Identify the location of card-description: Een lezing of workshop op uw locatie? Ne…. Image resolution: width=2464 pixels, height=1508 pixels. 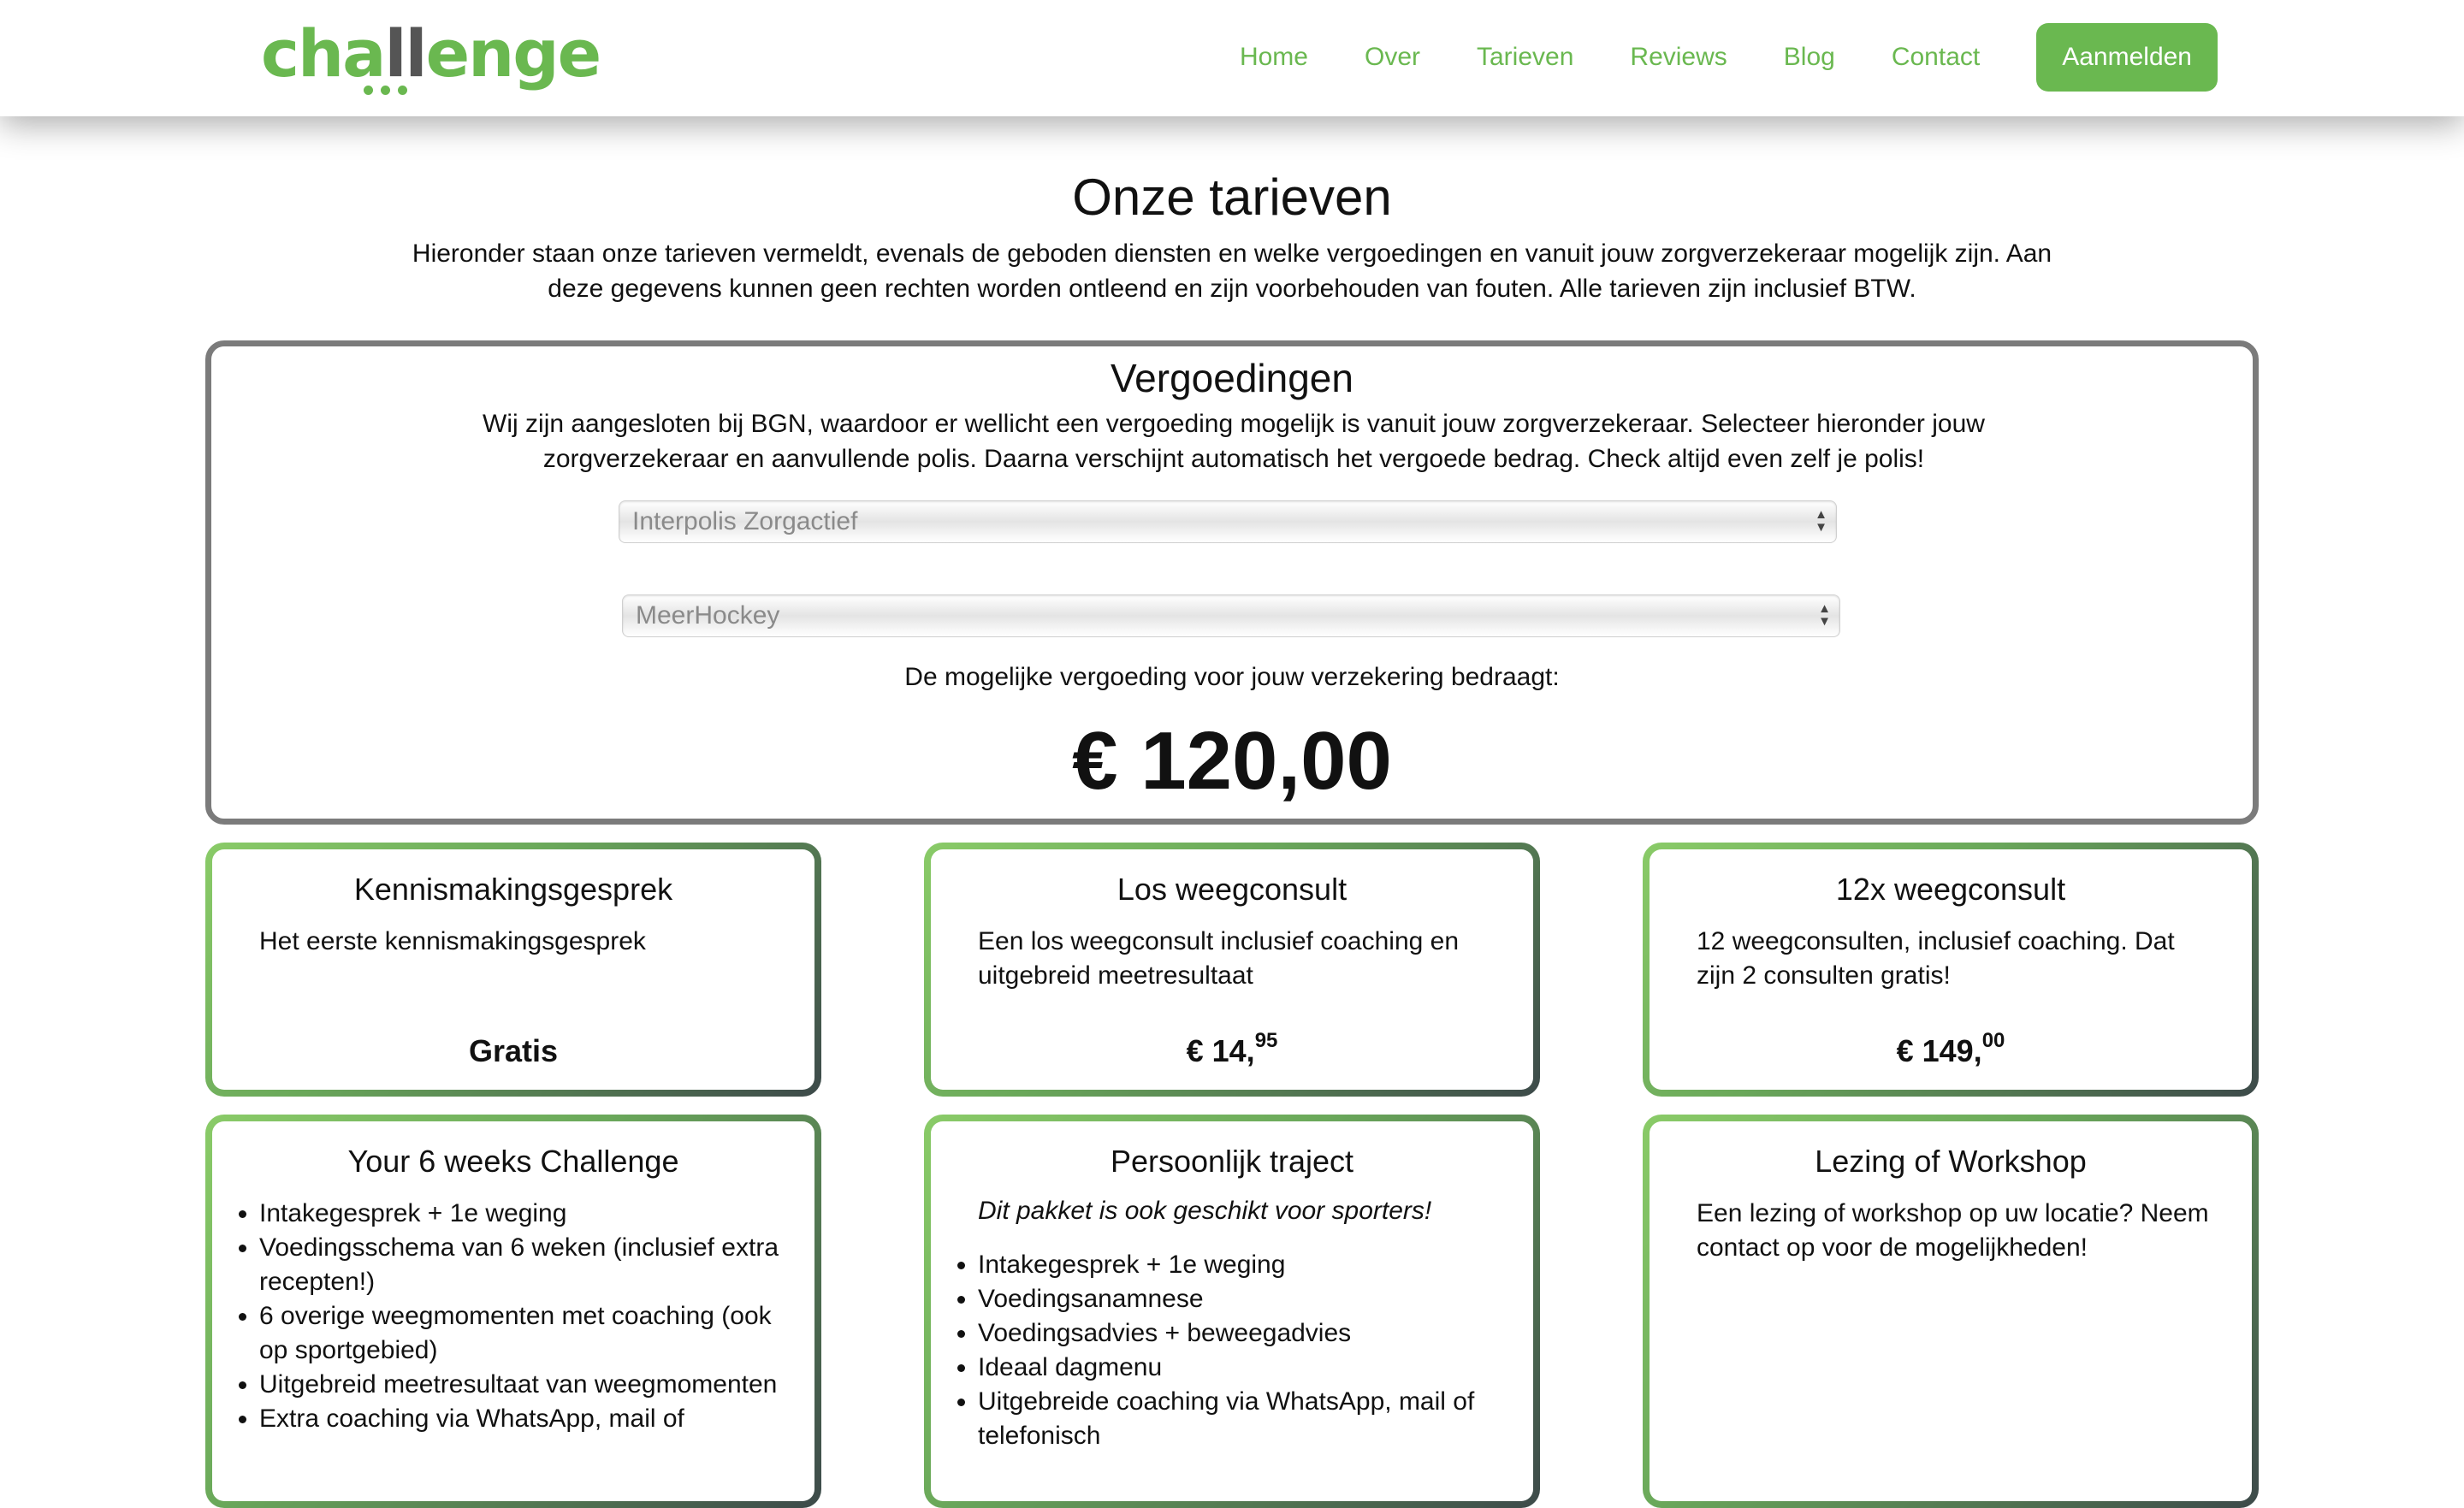
(1953, 1230).